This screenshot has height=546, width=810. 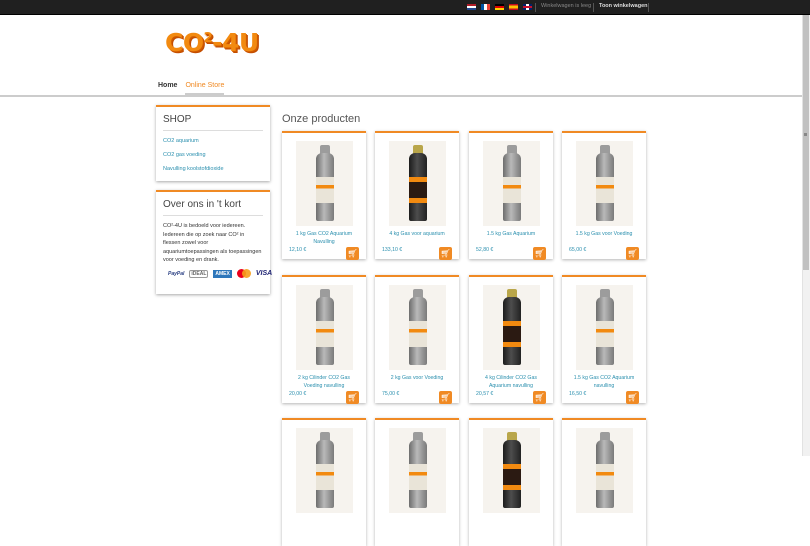 What do you see at coordinates (527, 7) in the screenshot?
I see `flag-gb-icon` at bounding box center [527, 7].